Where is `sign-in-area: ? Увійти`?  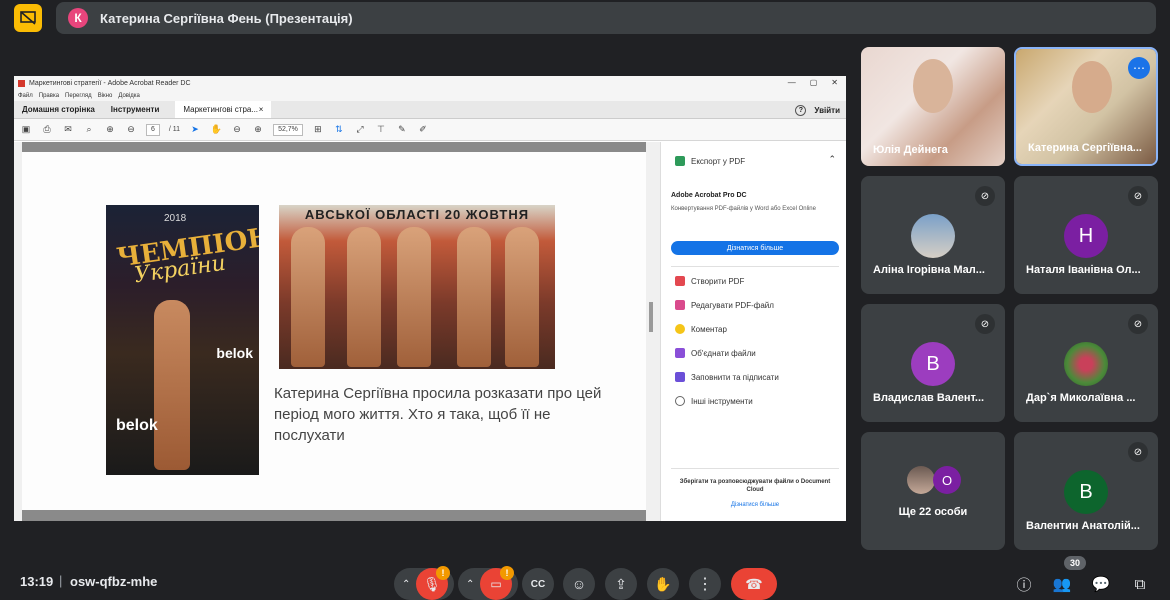
sign-in-area: ? Увійти is located at coordinates (817, 110).